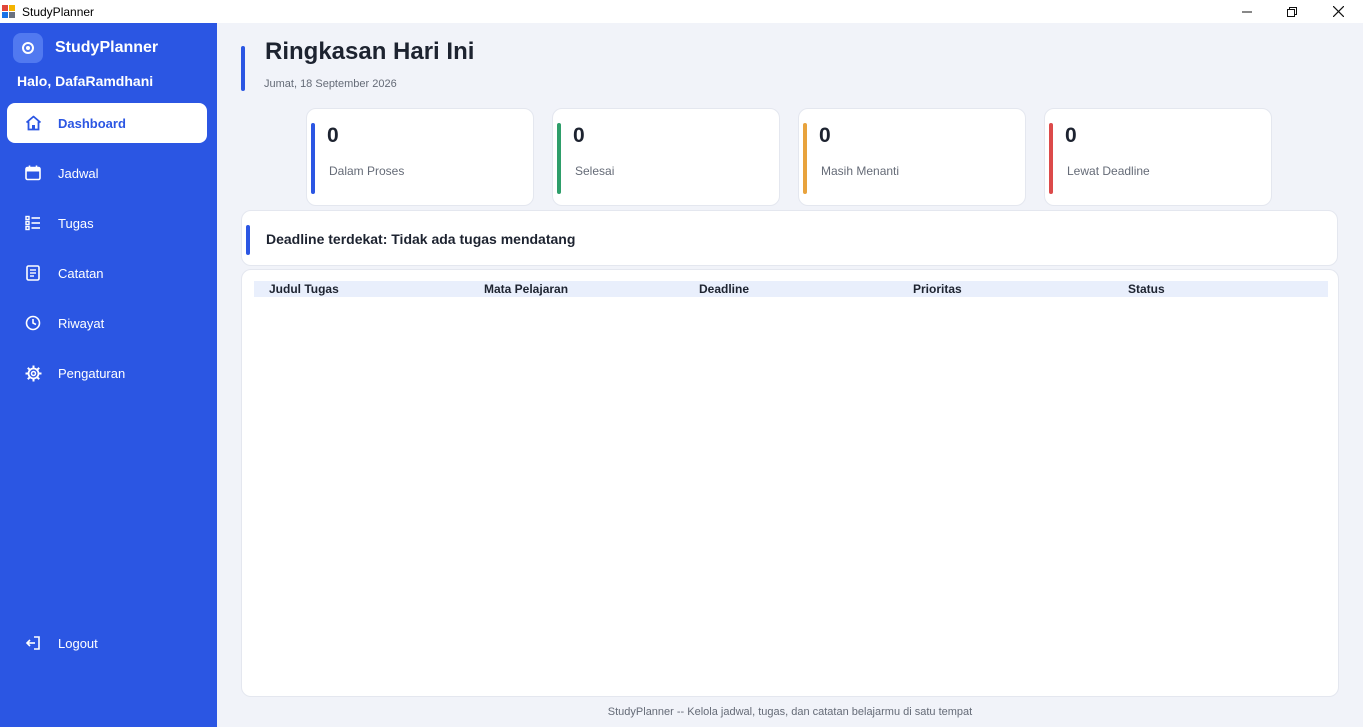 The width and height of the screenshot is (1363, 727). I want to click on stat-label: Lewat Deadline, so click(1108, 171).